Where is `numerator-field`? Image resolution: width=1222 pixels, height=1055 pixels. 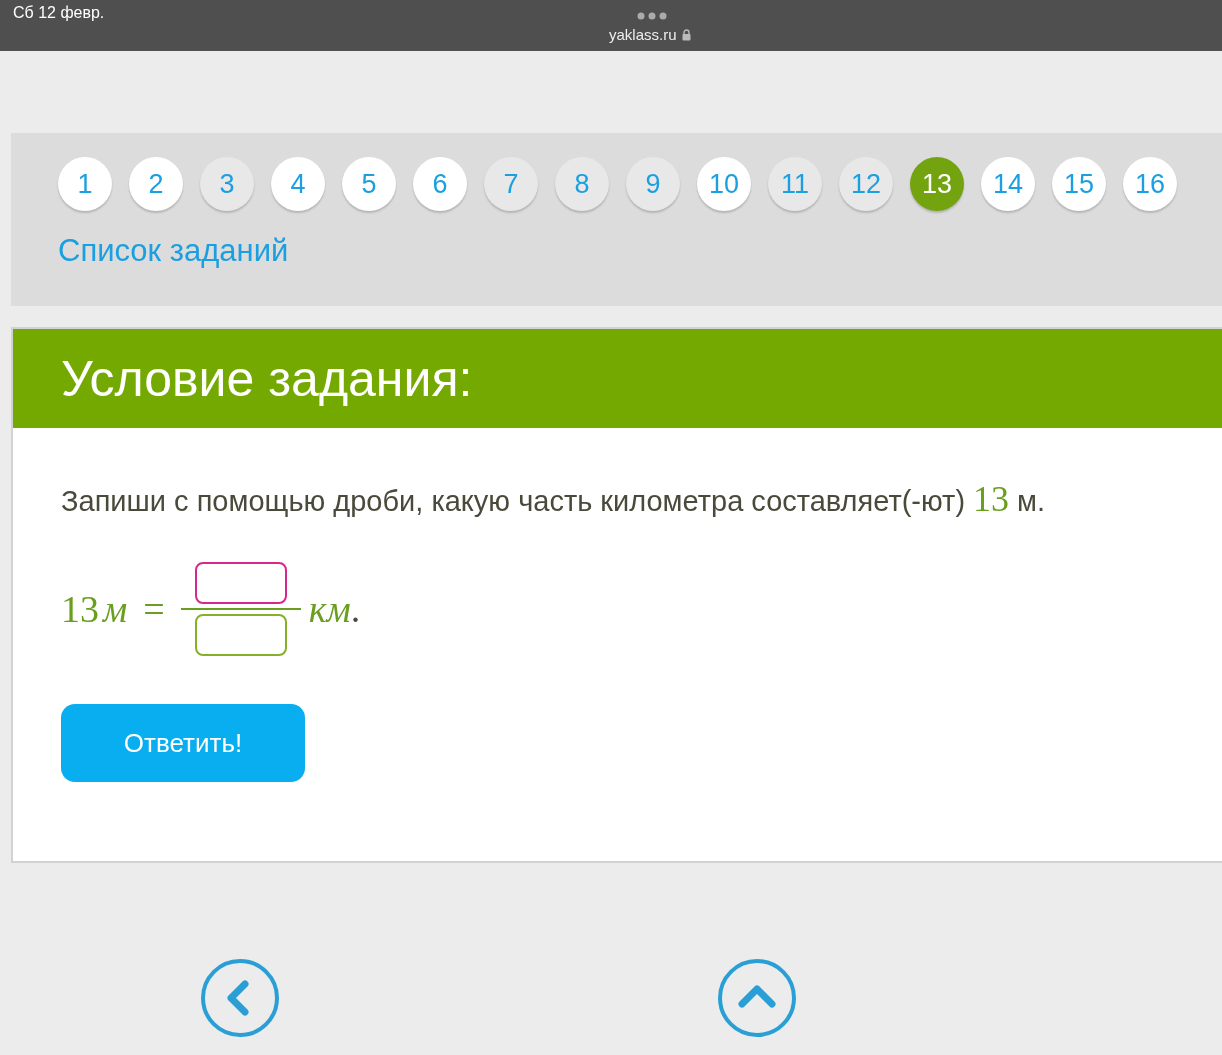 numerator-field is located at coordinates (240, 583).